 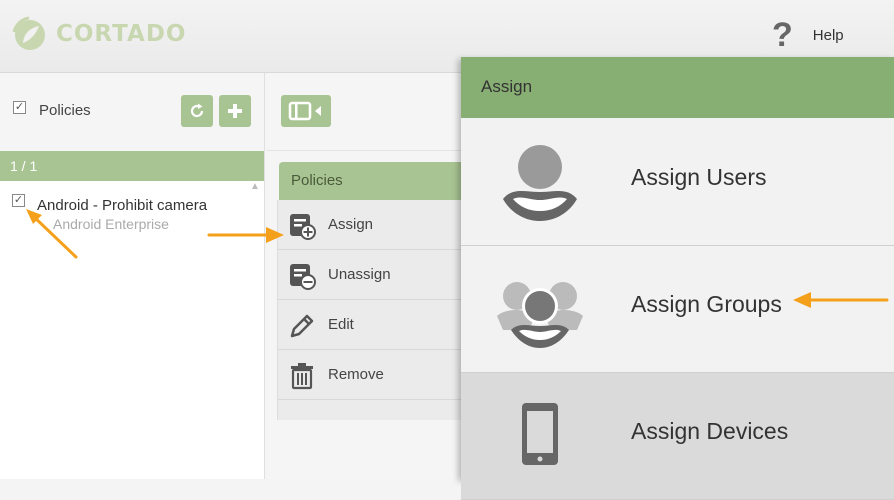 What do you see at coordinates (28, 33) in the screenshot?
I see `leaf-logo-icon` at bounding box center [28, 33].